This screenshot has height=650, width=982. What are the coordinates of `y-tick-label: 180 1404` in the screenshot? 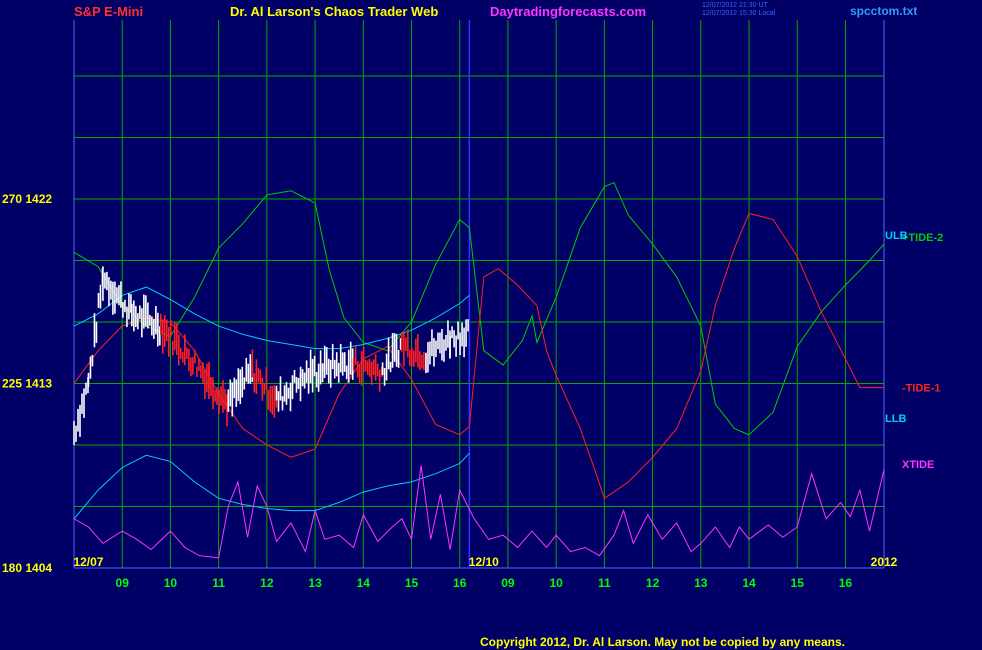 It's located at (27, 568).